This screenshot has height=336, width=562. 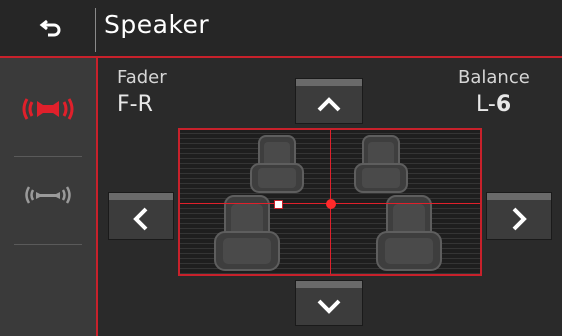 I want to click on chevron-down-icon, so click(x=329, y=306).